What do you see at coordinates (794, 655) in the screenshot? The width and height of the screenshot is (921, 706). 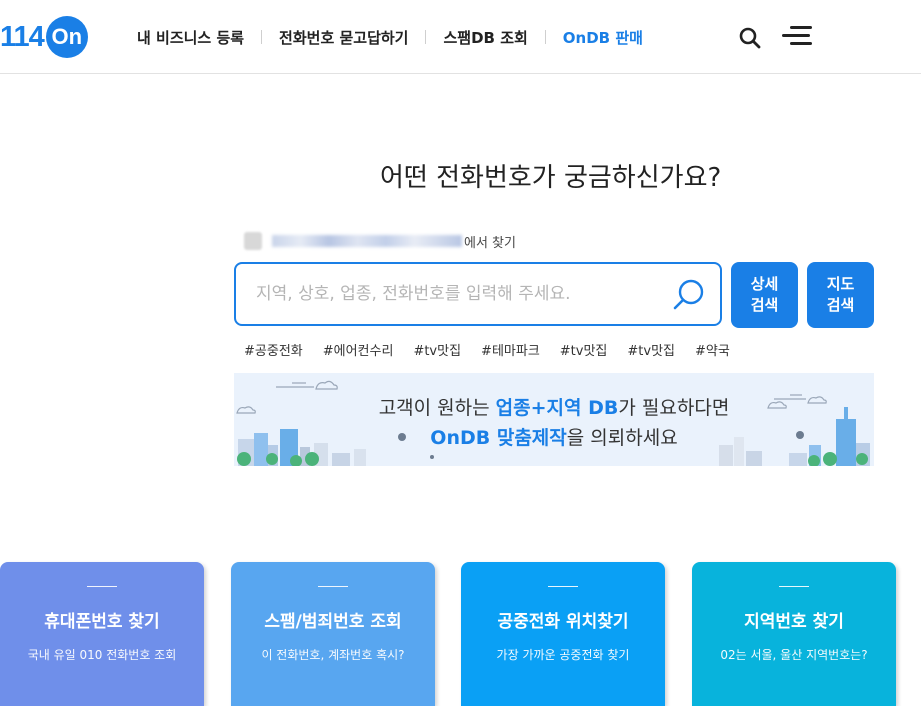 I see `card-subtitle: 02는 서울, 울산 지역번호는?` at bounding box center [794, 655].